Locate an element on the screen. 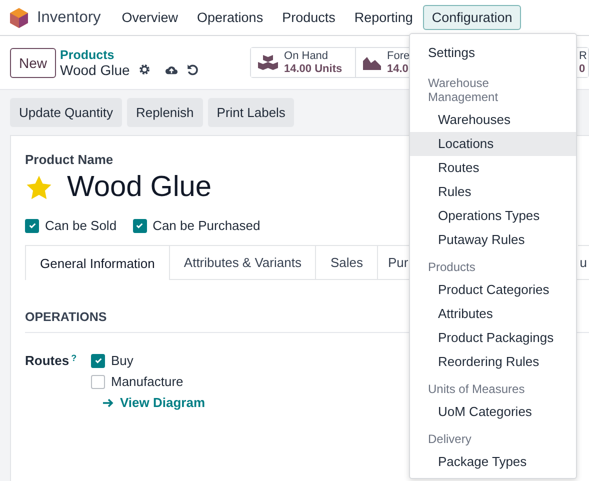  dropdown-item: UoM Categories is located at coordinates (493, 412).